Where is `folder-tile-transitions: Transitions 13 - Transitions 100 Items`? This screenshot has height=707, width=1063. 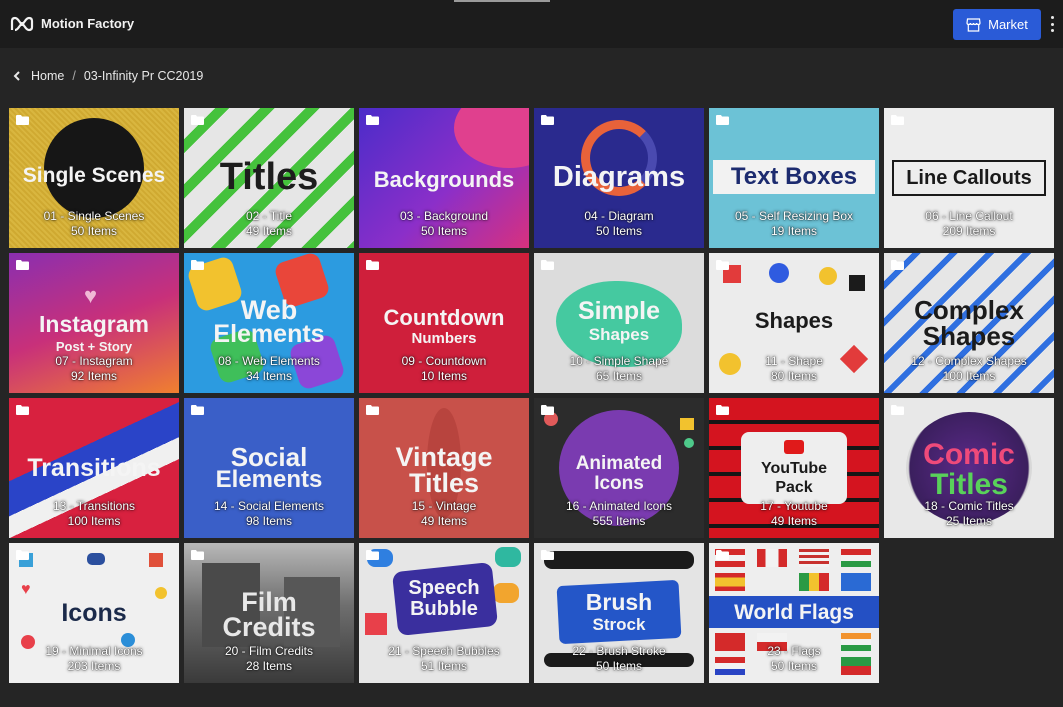
folder-tile-transitions: Transitions 13 - Transitions 100 Items is located at coordinates (94, 468).